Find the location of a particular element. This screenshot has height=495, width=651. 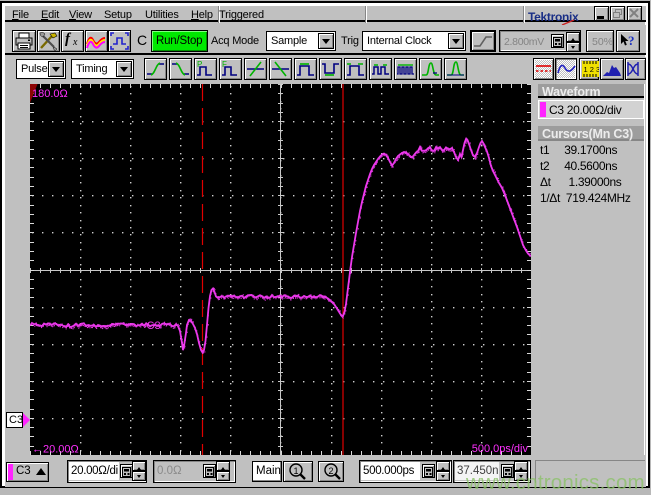

svg-text: 1 is located at coordinates (296, 471).